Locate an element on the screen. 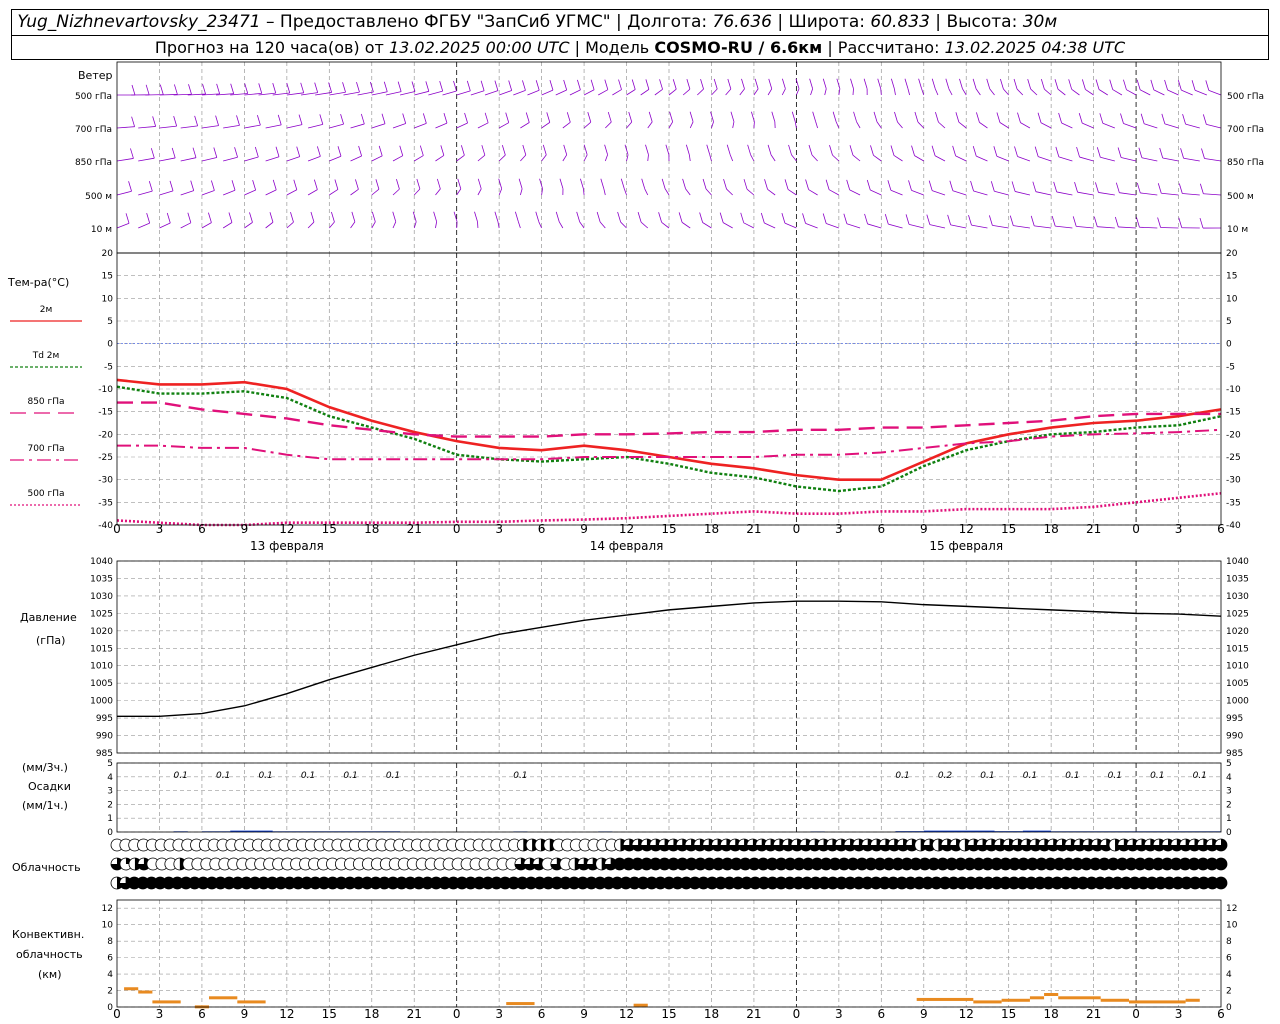 The width and height of the screenshot is (1280, 1024). precip-3h-label: 0.2 is located at coordinates (945, 776).